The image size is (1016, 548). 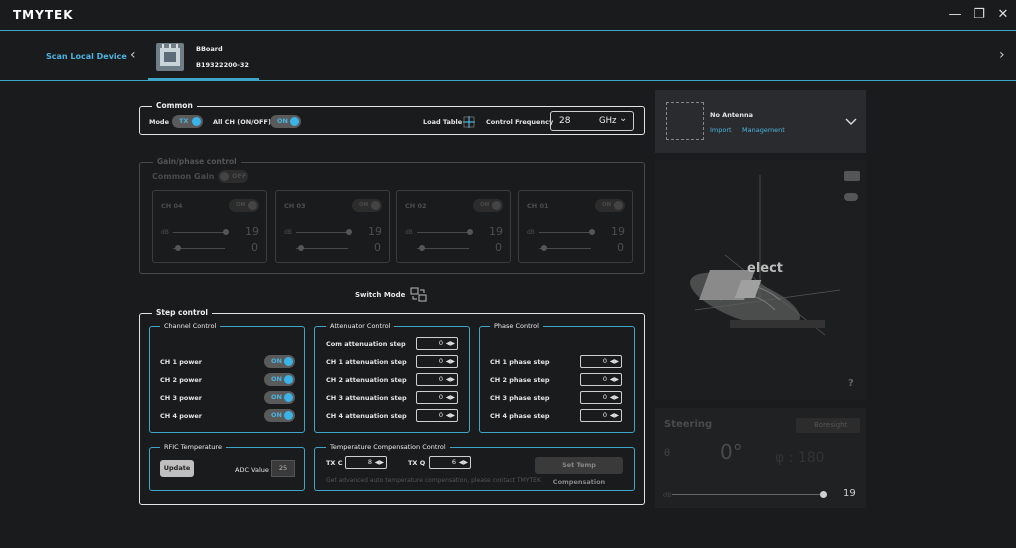 What do you see at coordinates (172, 206) in the screenshot?
I see `channel-card-name: CH 04` at bounding box center [172, 206].